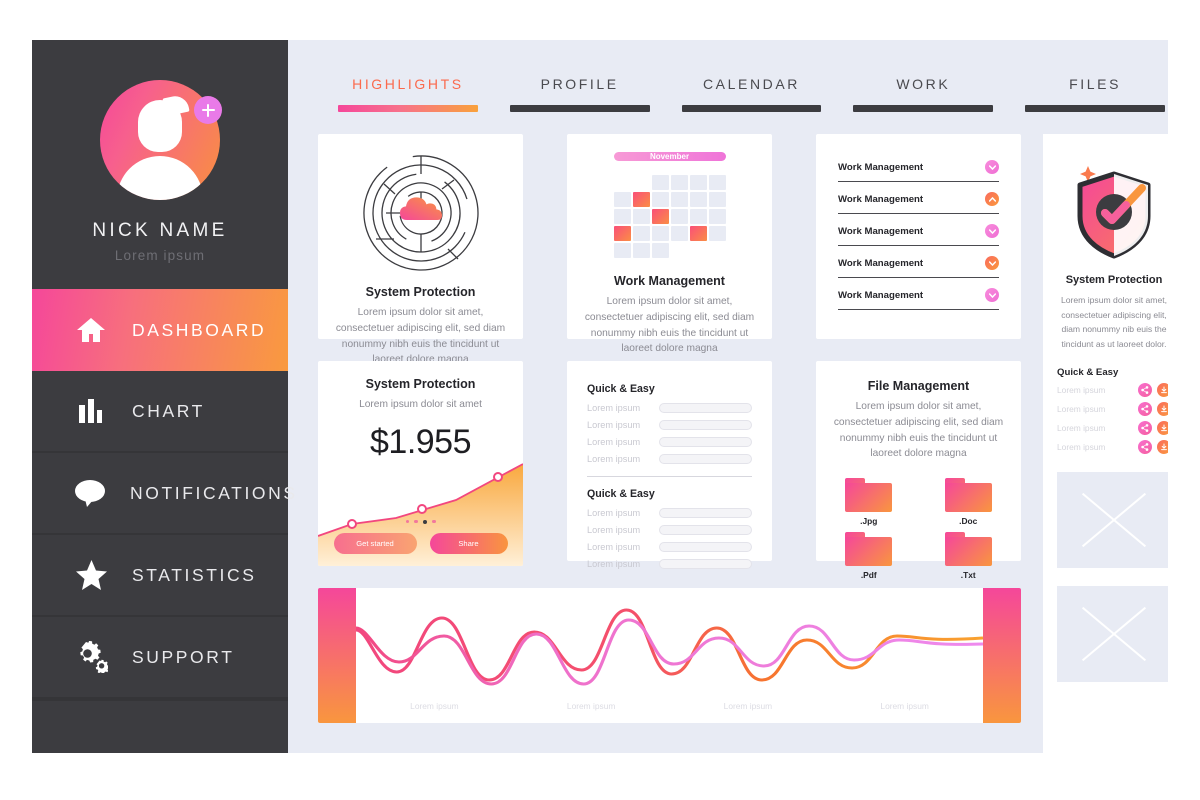  Describe the element at coordinates (968, 556) in the screenshot. I see `folder-item: .Txt` at that location.